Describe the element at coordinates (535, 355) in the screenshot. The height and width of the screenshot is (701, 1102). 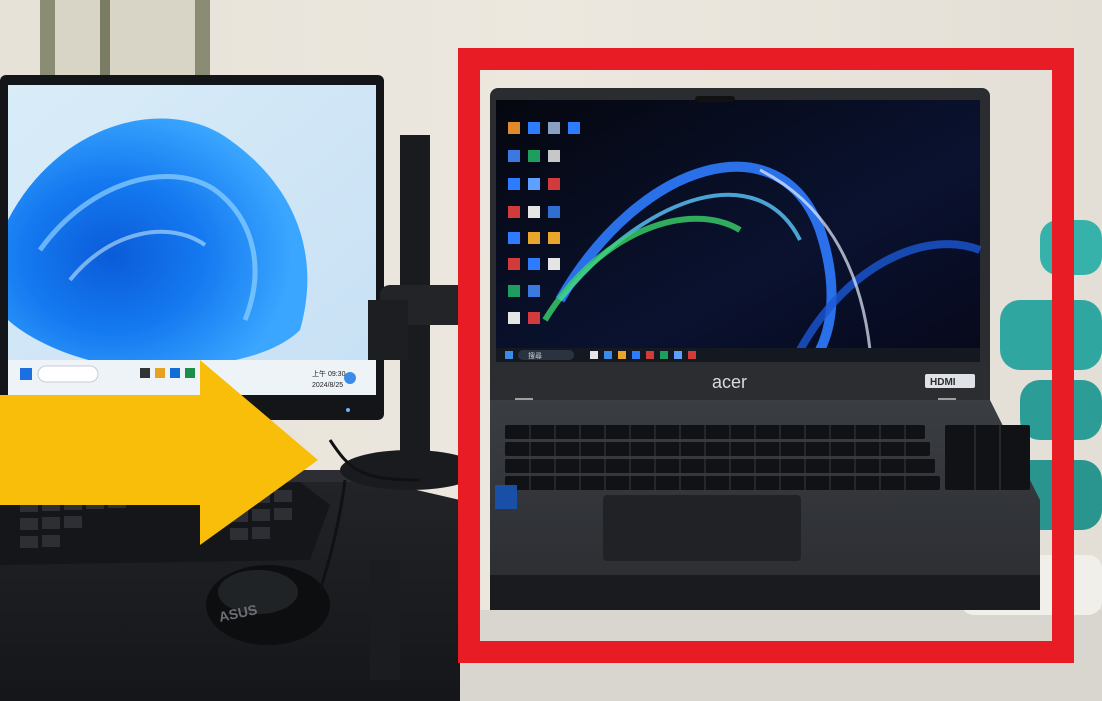
I see `laptop-search-text: 搜尋` at that location.